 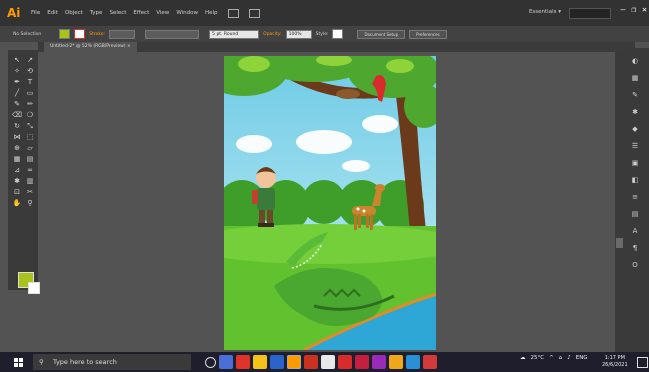 What do you see at coordinates (211, 13) in the screenshot?
I see `menu-help: Help` at bounding box center [211, 13].